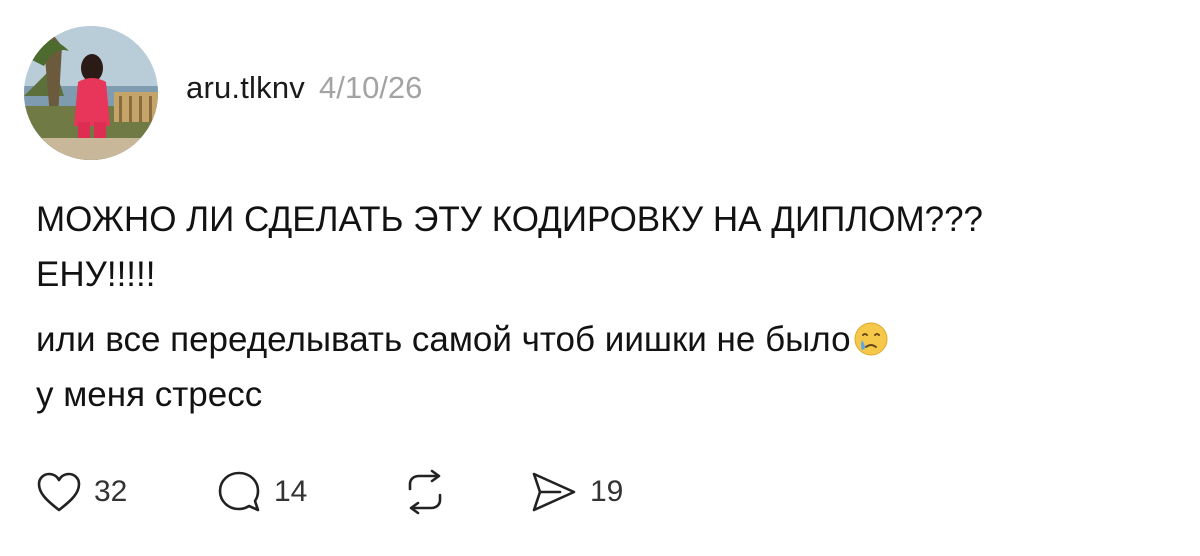  I want to click on comment-count: 14, so click(291, 491).